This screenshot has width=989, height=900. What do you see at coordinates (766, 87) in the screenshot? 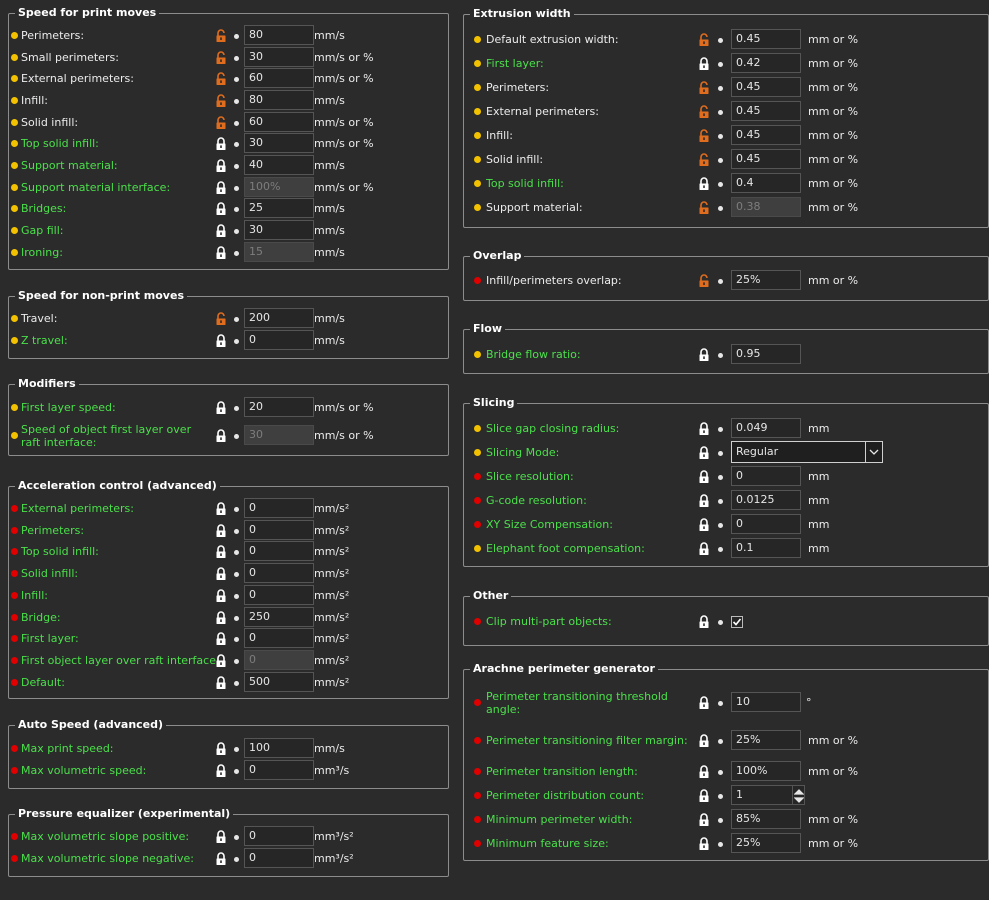
I see `value-input-perimeters: 0.45` at bounding box center [766, 87].